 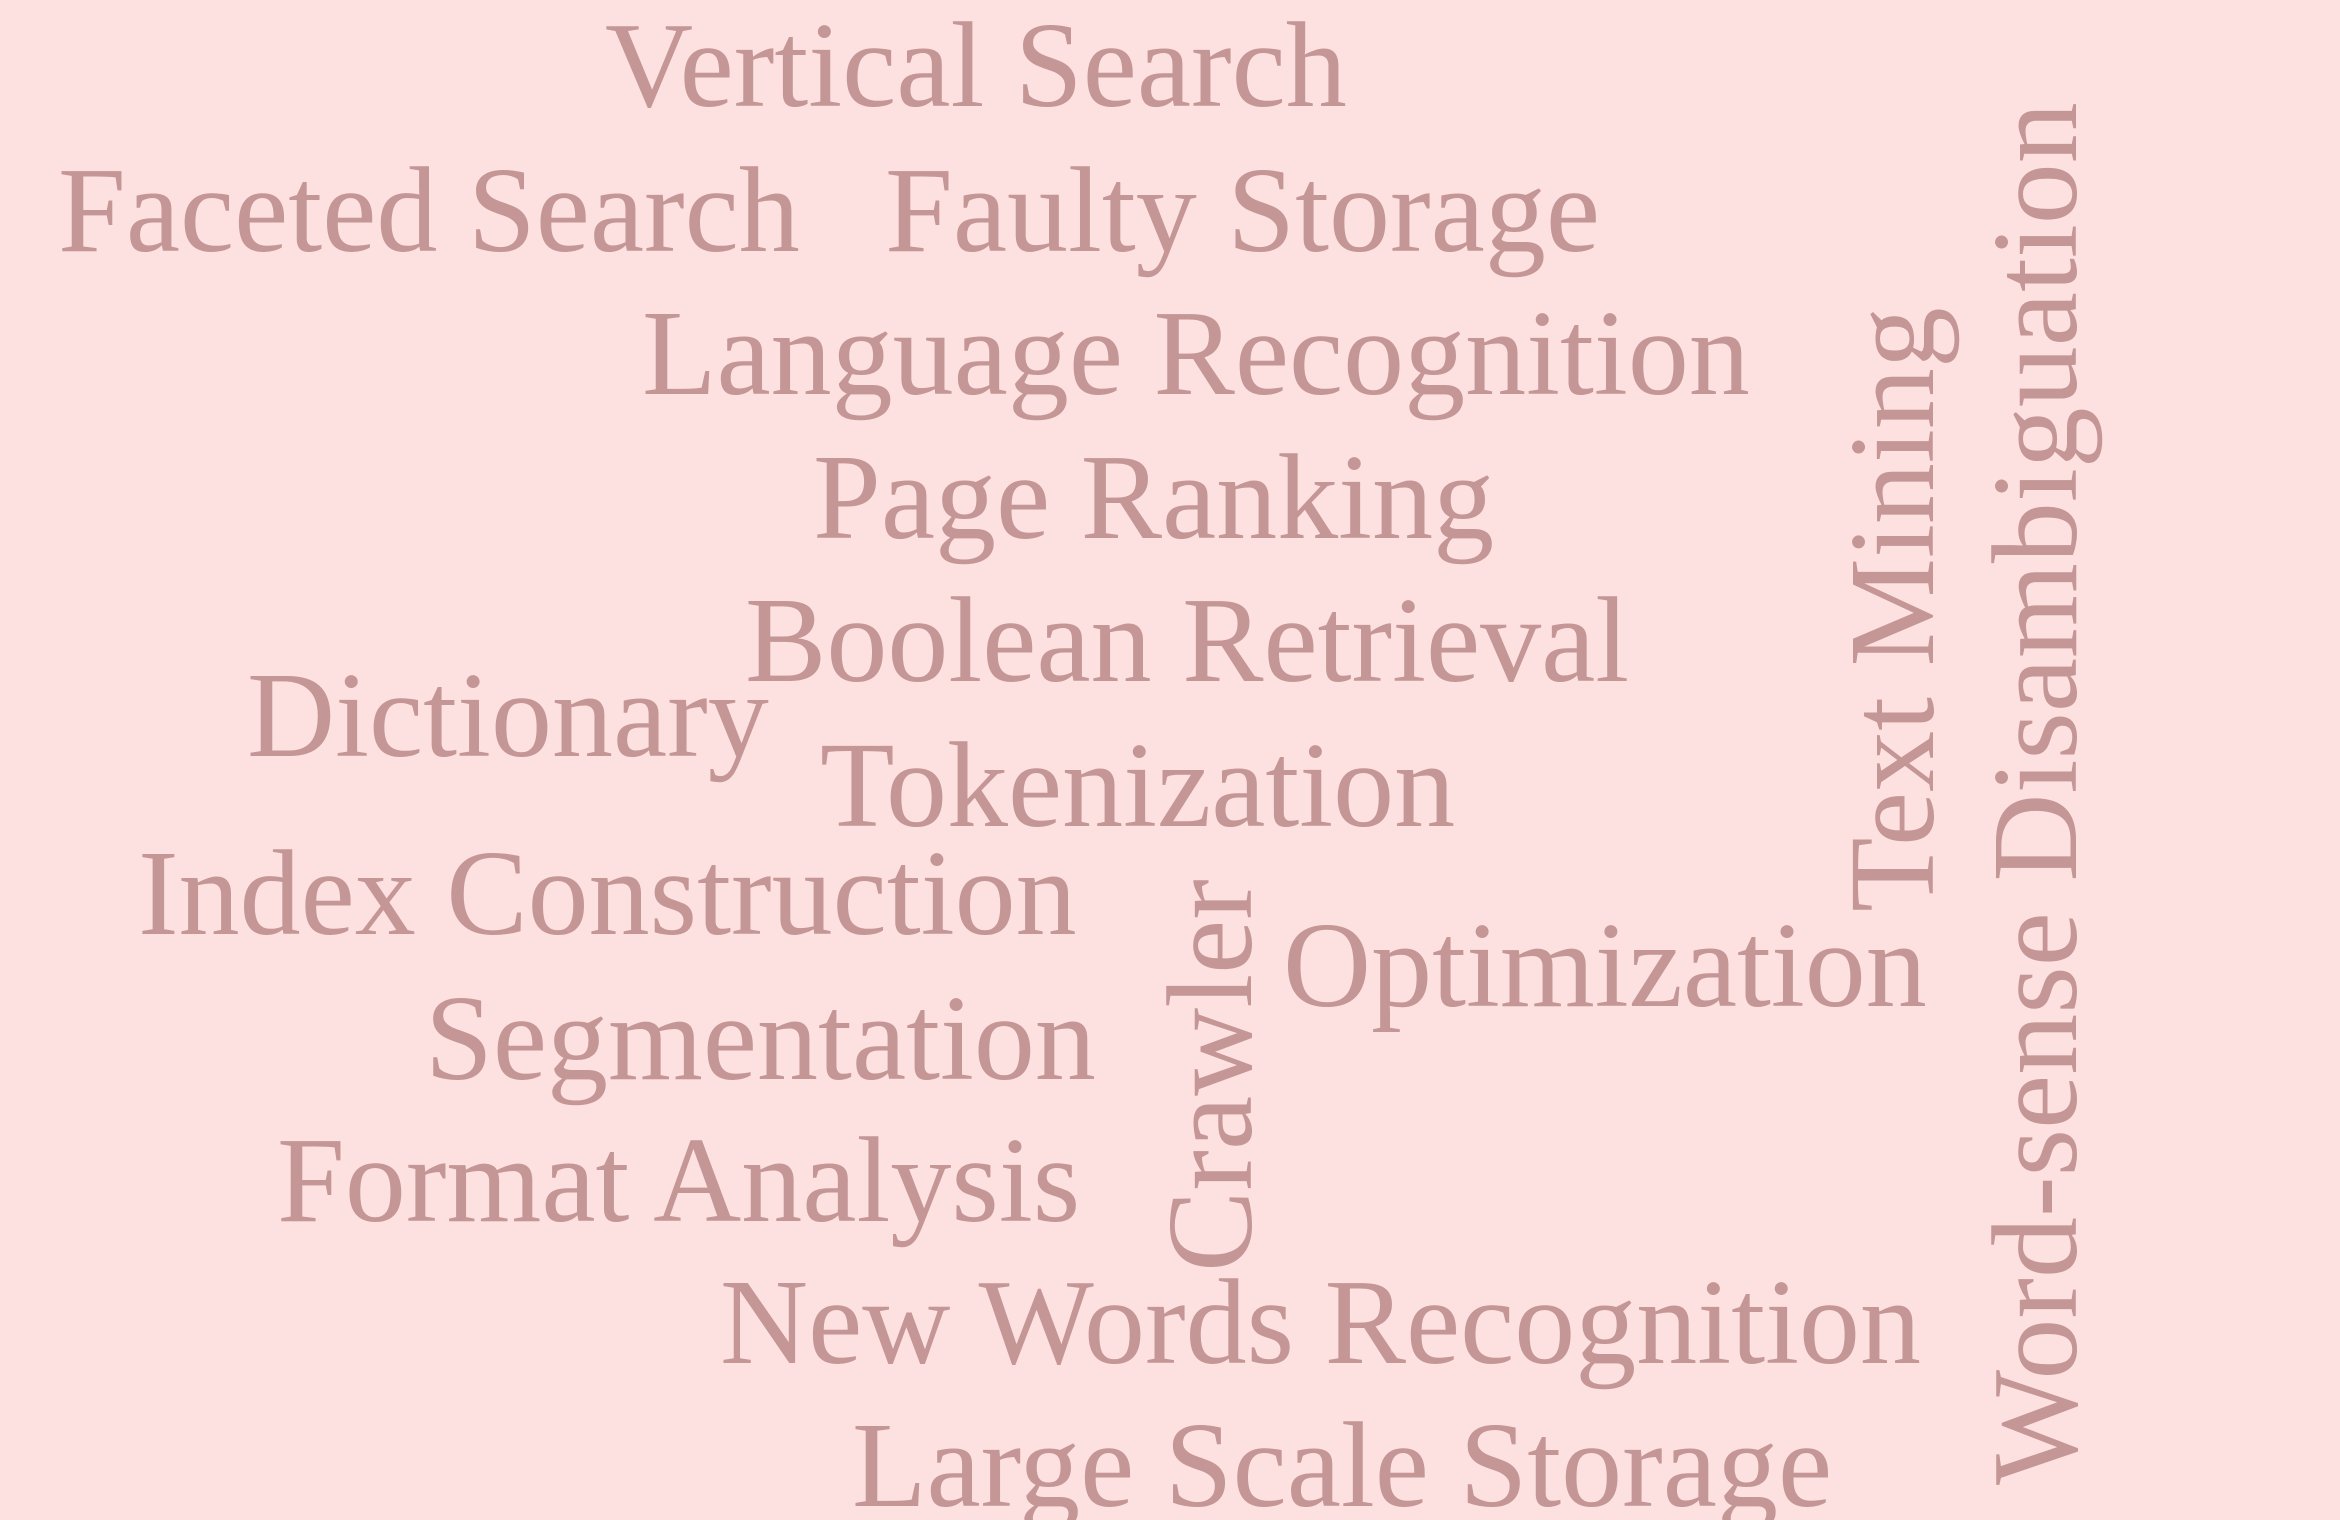 I want to click on word-format-analysis: Format Analysis, so click(x=679, y=1180).